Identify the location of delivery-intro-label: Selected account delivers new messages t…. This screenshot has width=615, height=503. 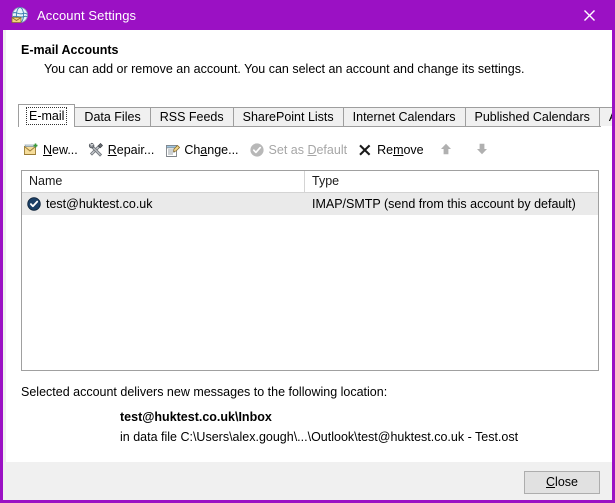
(204, 392).